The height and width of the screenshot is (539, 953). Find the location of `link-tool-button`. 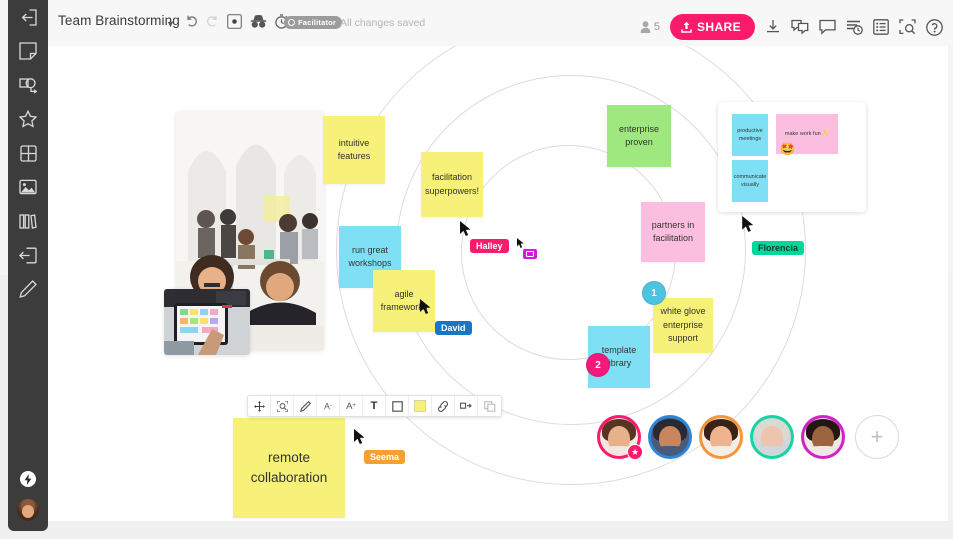

link-tool-button is located at coordinates (443, 406).